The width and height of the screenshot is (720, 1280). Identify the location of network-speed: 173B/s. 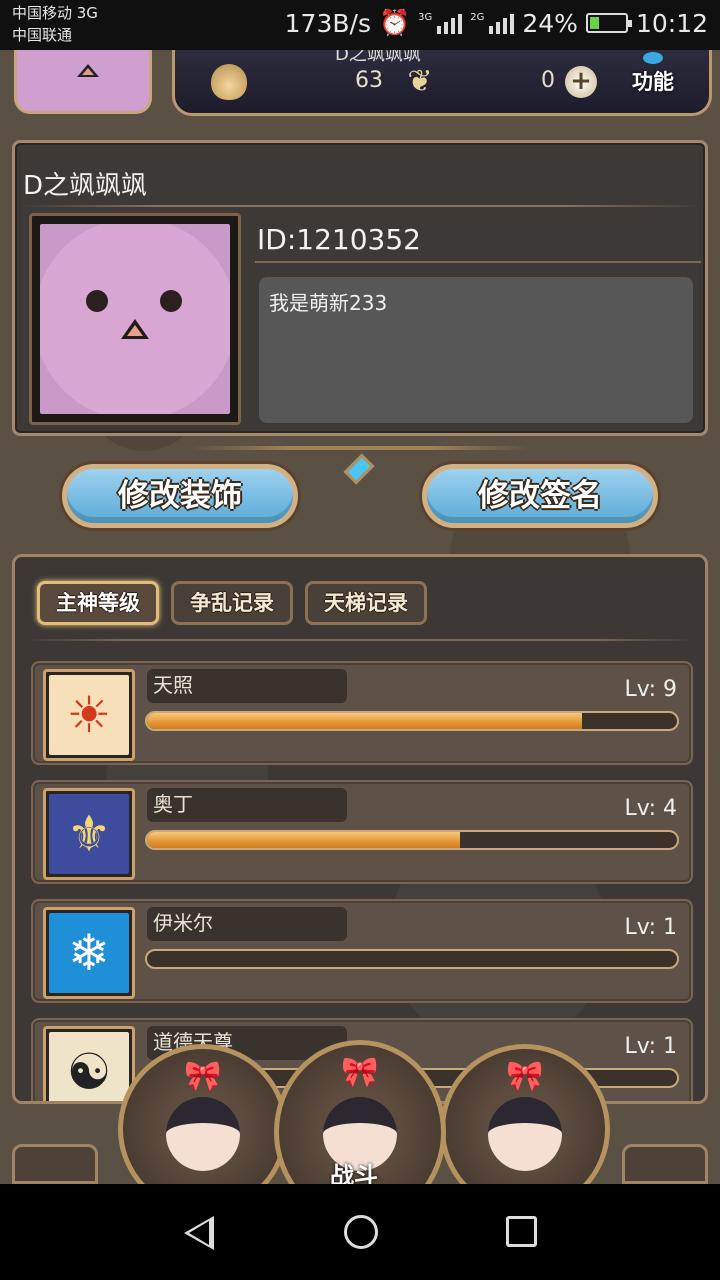
(327, 23).